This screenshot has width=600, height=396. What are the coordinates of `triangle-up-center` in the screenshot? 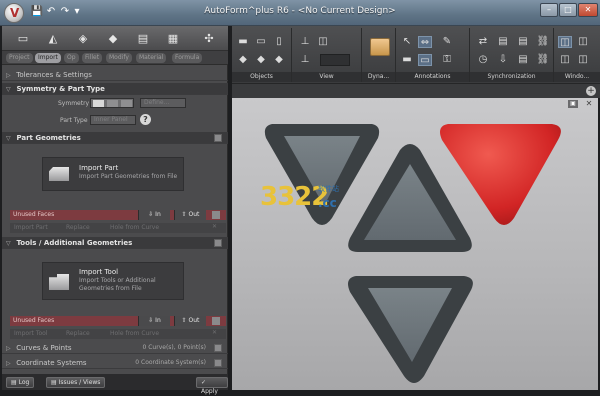 It's located at (410, 198).